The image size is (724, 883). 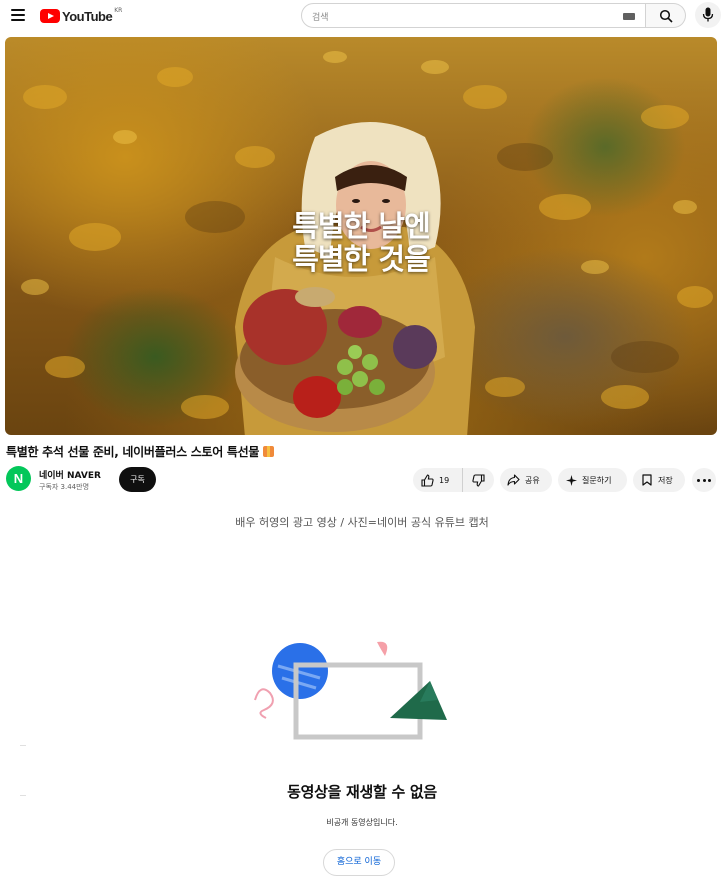 I want to click on voice-search-button, so click(x=708, y=15).